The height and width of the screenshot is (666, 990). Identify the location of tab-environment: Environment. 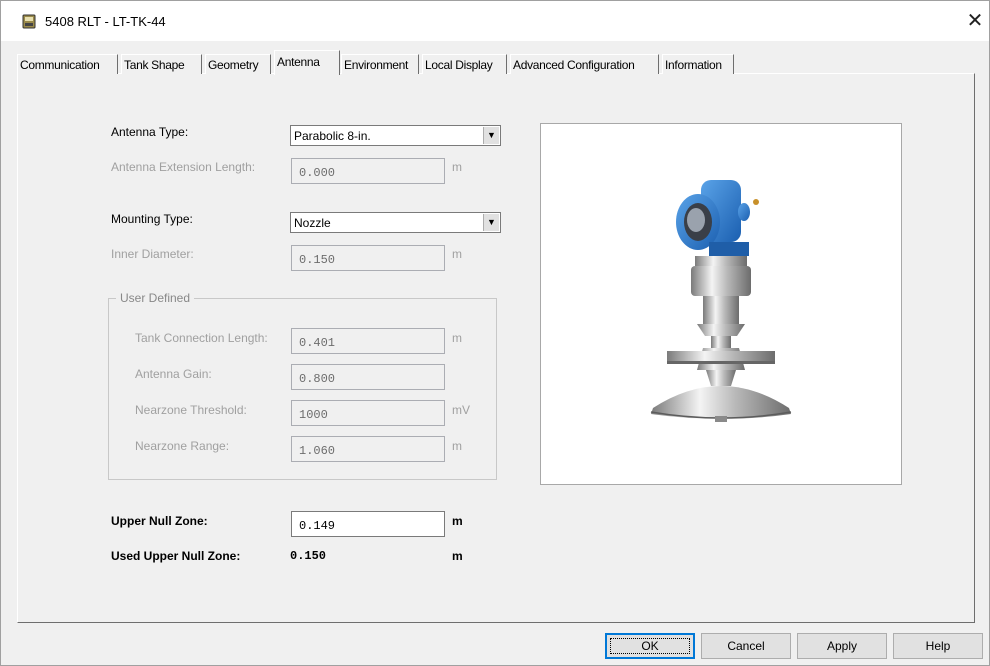
(380, 64).